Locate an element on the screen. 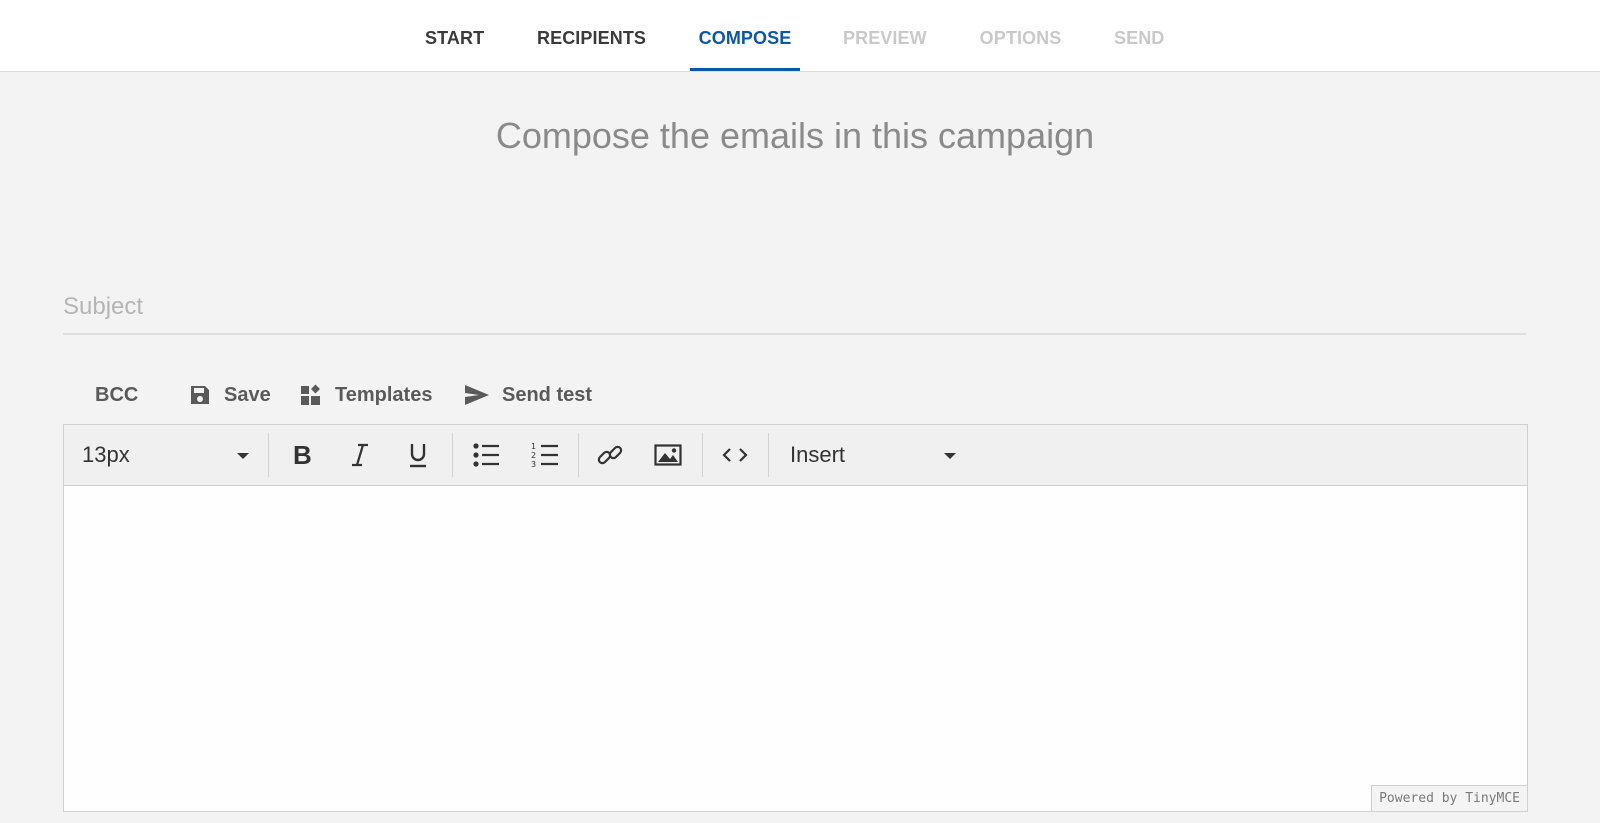  save-label: Save is located at coordinates (247, 394).